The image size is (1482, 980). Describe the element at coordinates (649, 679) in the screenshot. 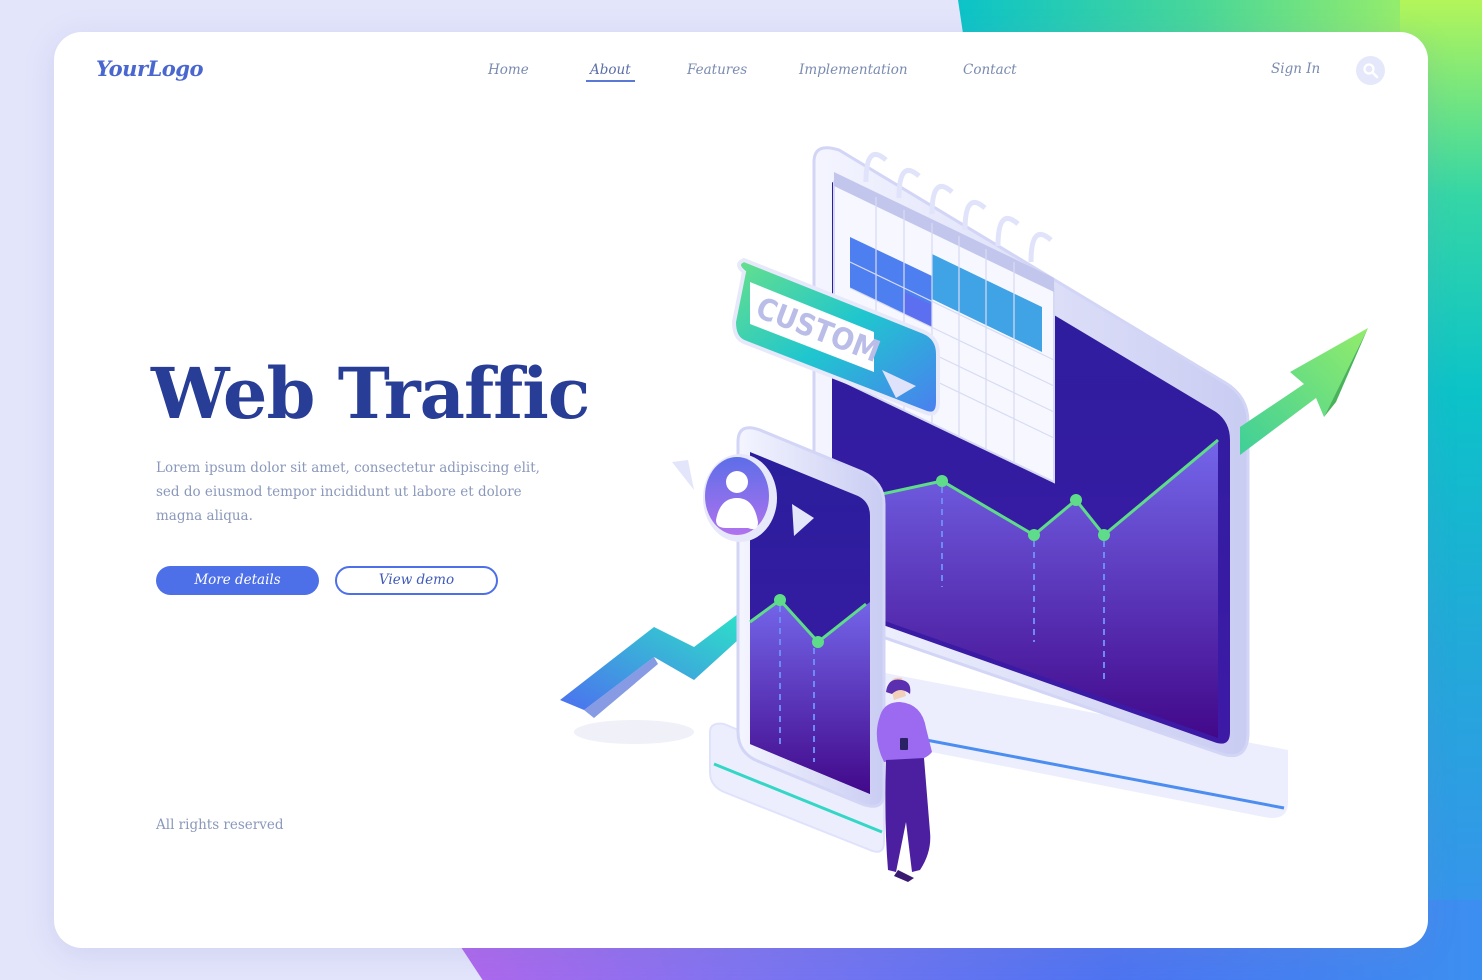

I see `zigzag-trend-arrow` at that location.